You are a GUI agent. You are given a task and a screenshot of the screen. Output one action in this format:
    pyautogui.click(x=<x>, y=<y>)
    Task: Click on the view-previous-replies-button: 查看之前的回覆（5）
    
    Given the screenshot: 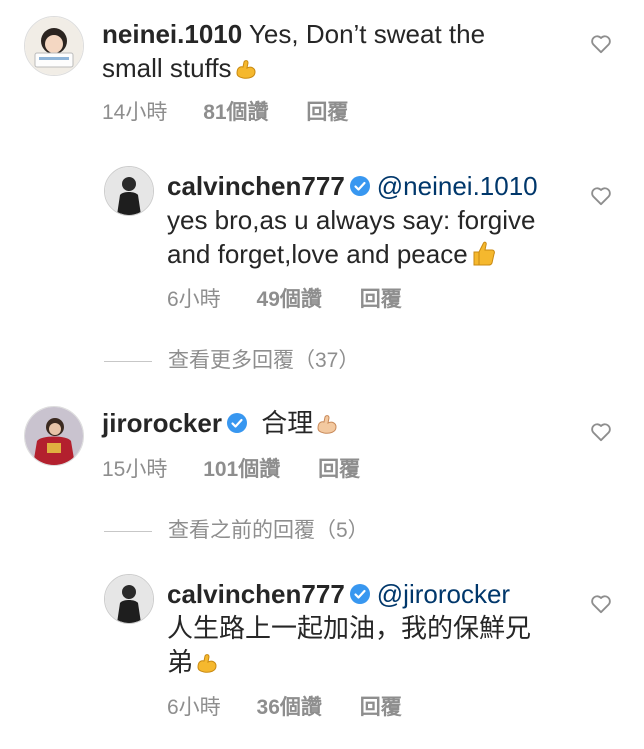 What is the action you would take?
    pyautogui.click(x=236, y=529)
    